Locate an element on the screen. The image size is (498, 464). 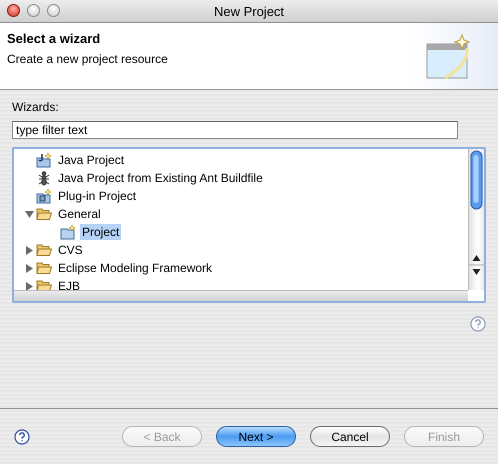
tree-item: Project is located at coordinates (101, 232).